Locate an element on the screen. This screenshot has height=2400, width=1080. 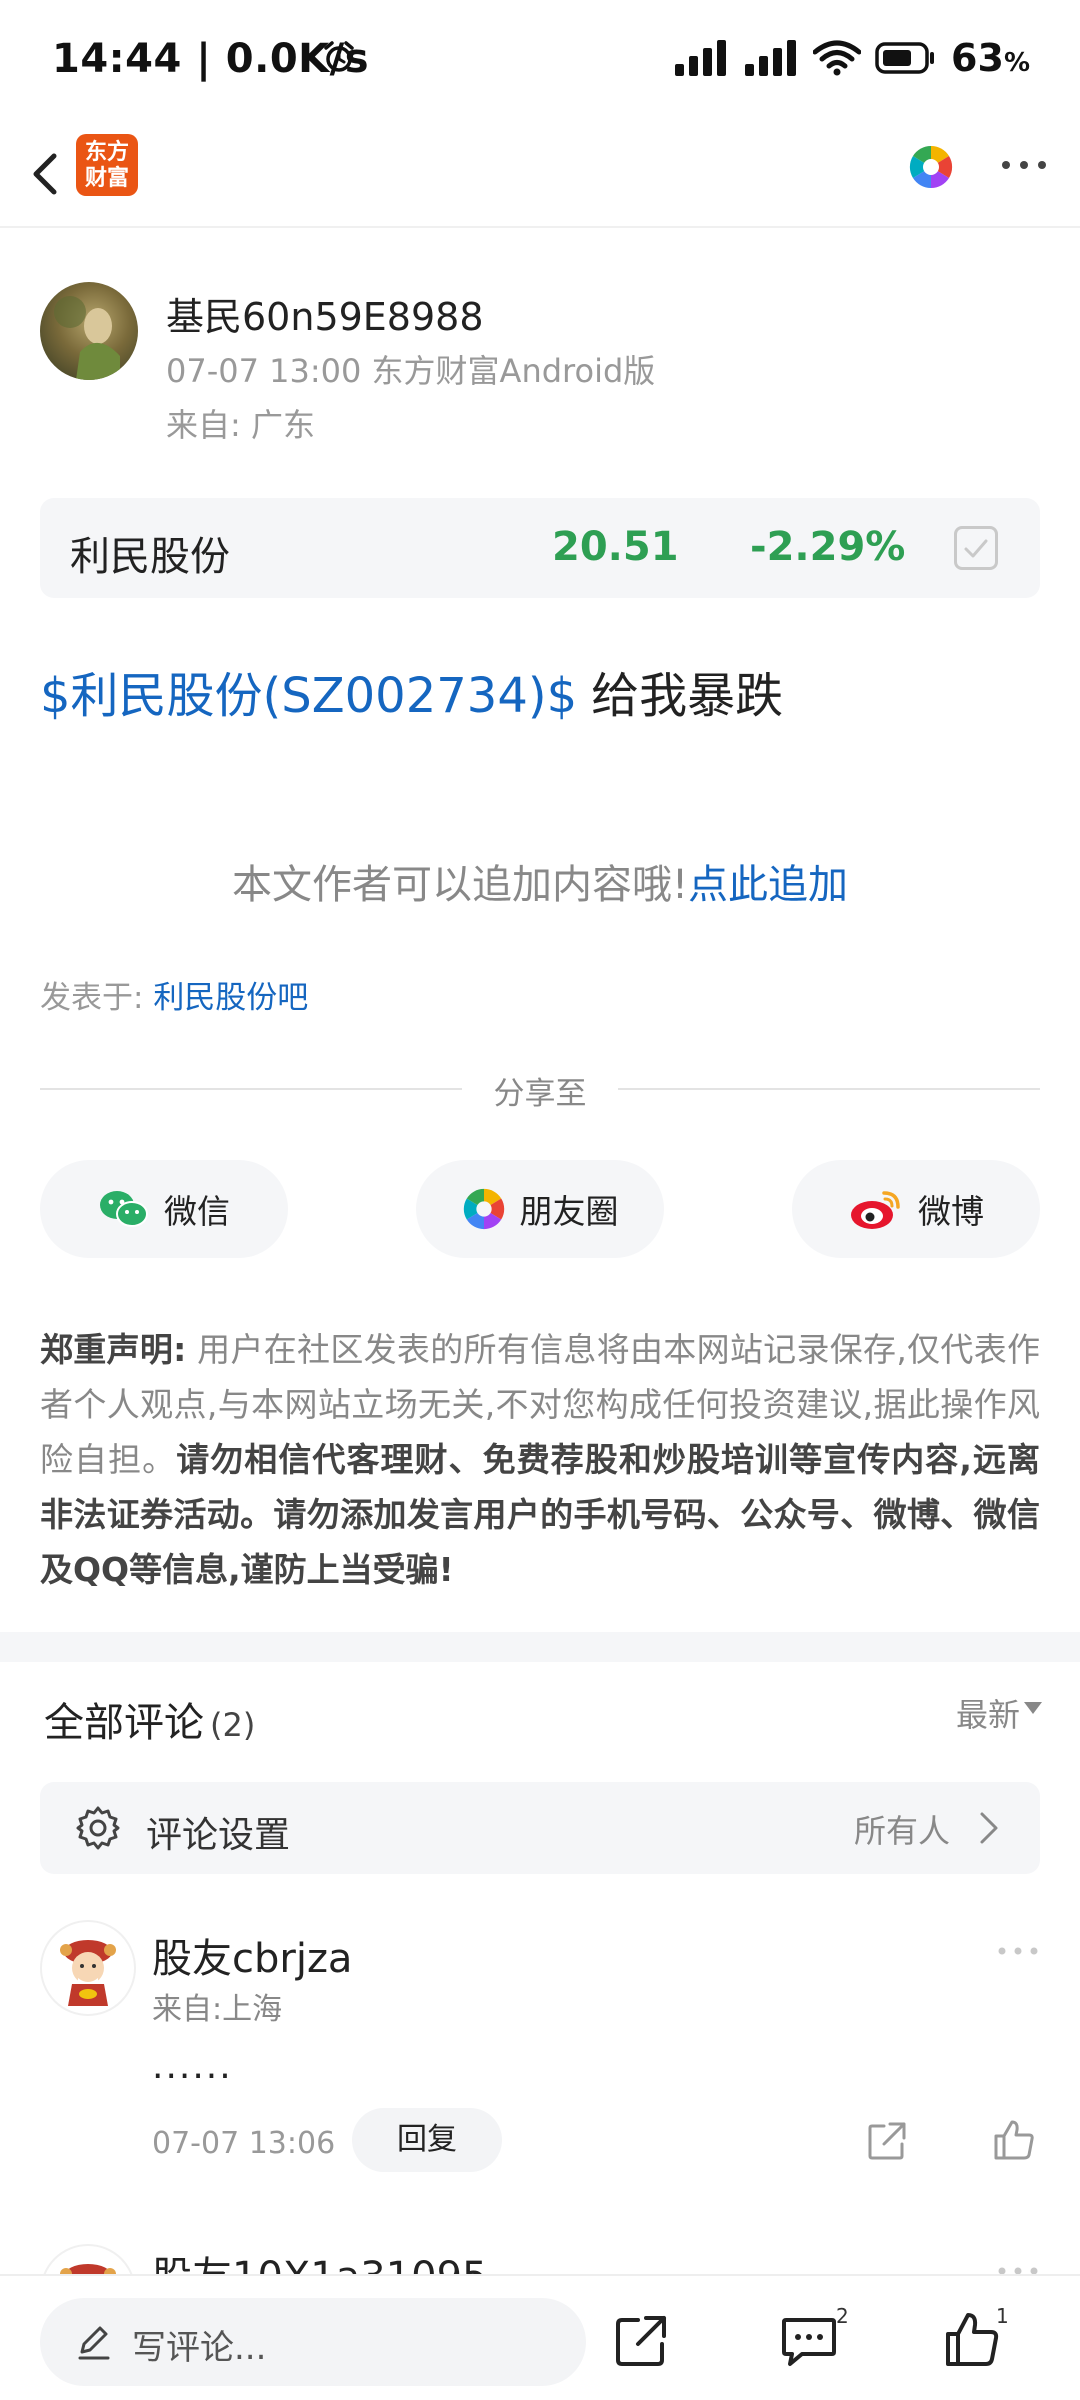
author-location: 来自: 广东 is located at coordinates (240, 425).